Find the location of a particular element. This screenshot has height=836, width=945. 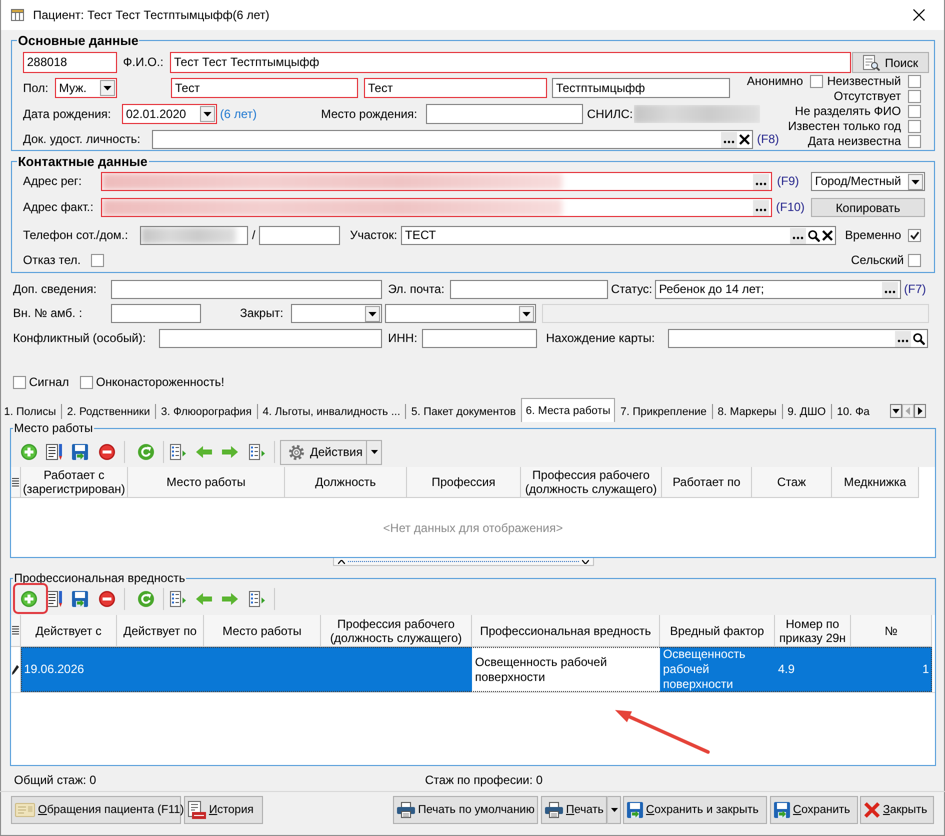

column-header: Профессиональная вредность is located at coordinates (566, 631).